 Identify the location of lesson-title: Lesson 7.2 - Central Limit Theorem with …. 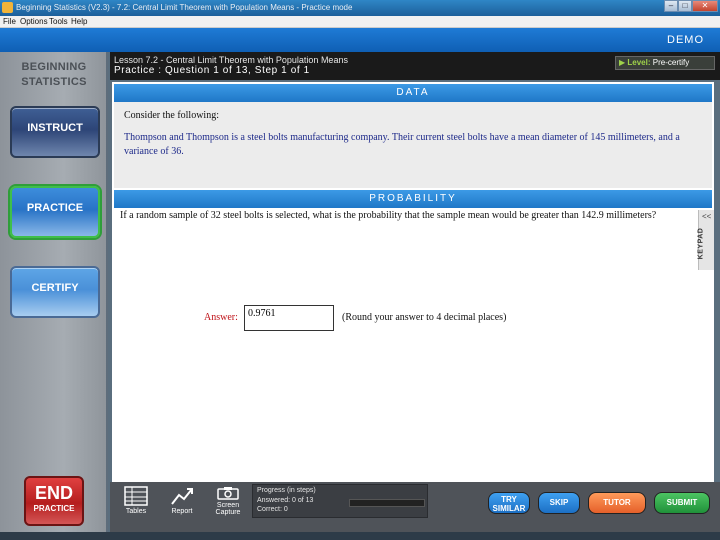
(231, 60).